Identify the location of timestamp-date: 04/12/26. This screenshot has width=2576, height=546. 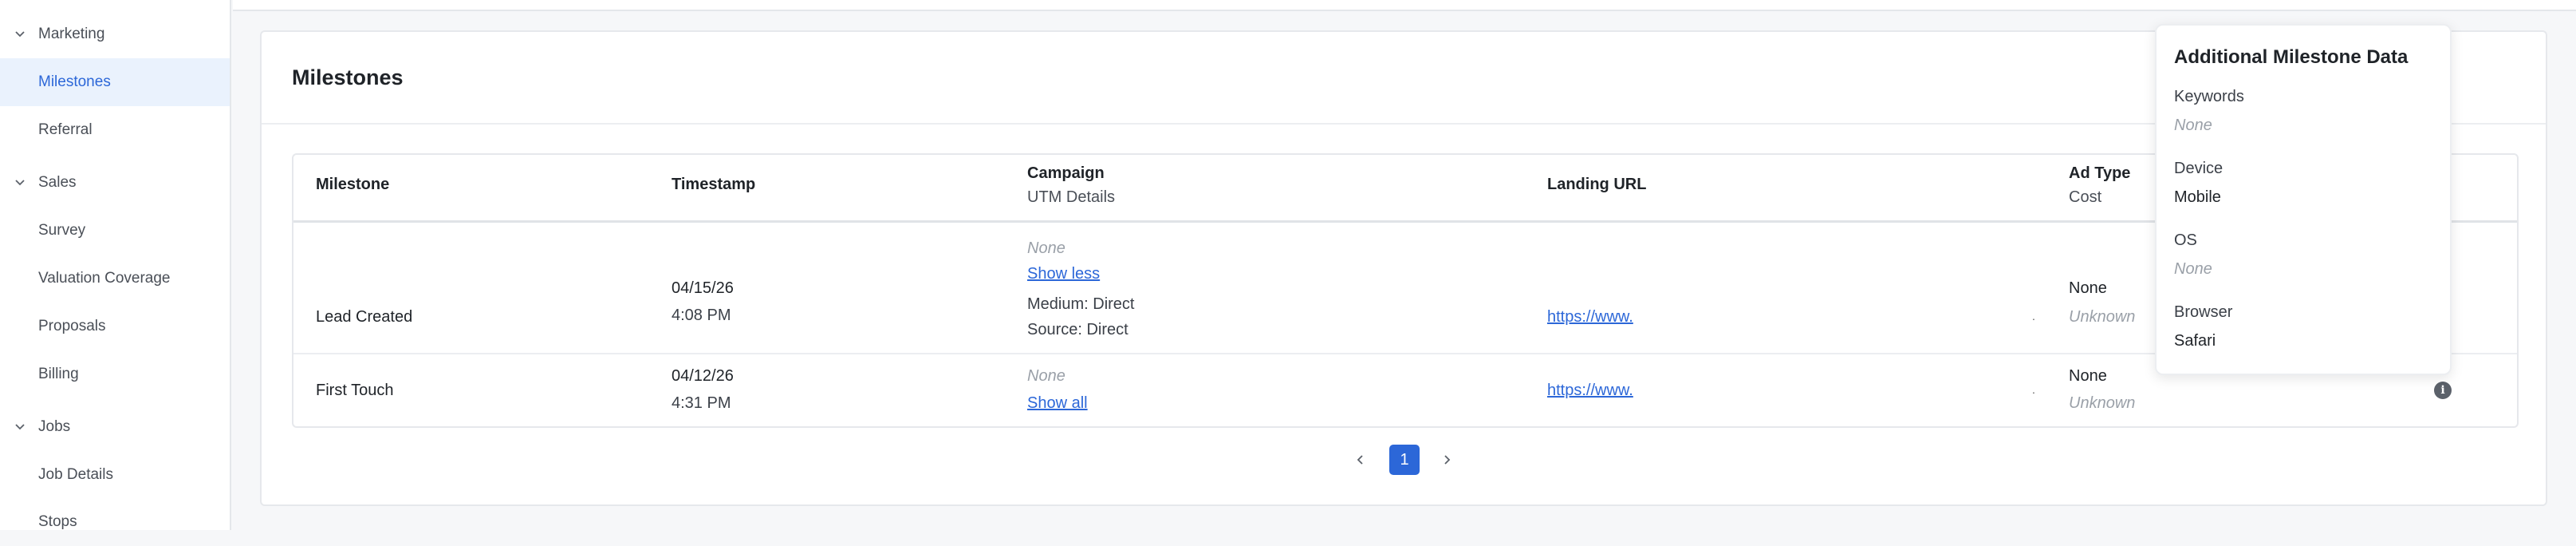
(703, 376).